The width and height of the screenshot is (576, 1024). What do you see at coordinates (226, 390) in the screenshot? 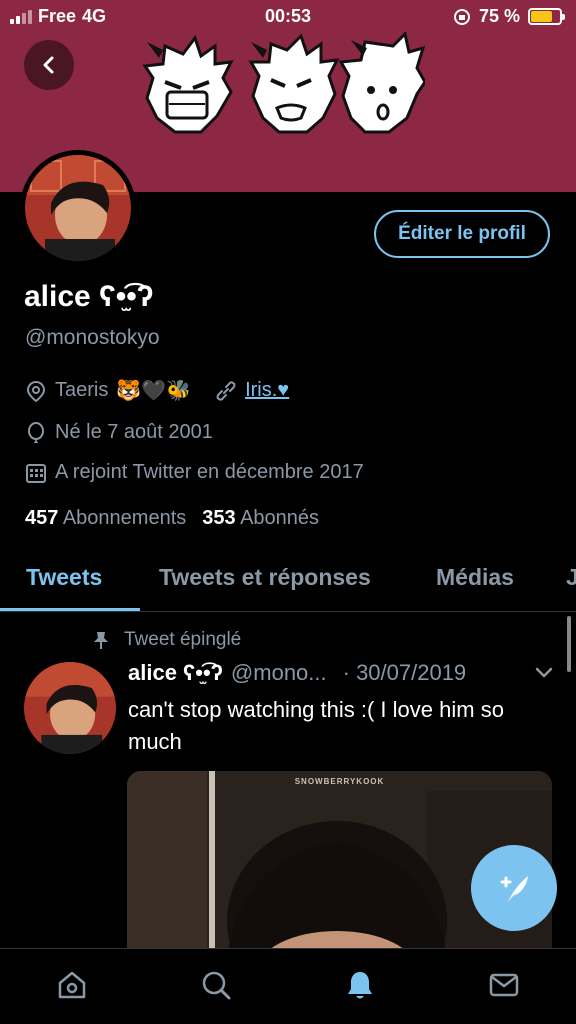
I see `link-icon` at bounding box center [226, 390].